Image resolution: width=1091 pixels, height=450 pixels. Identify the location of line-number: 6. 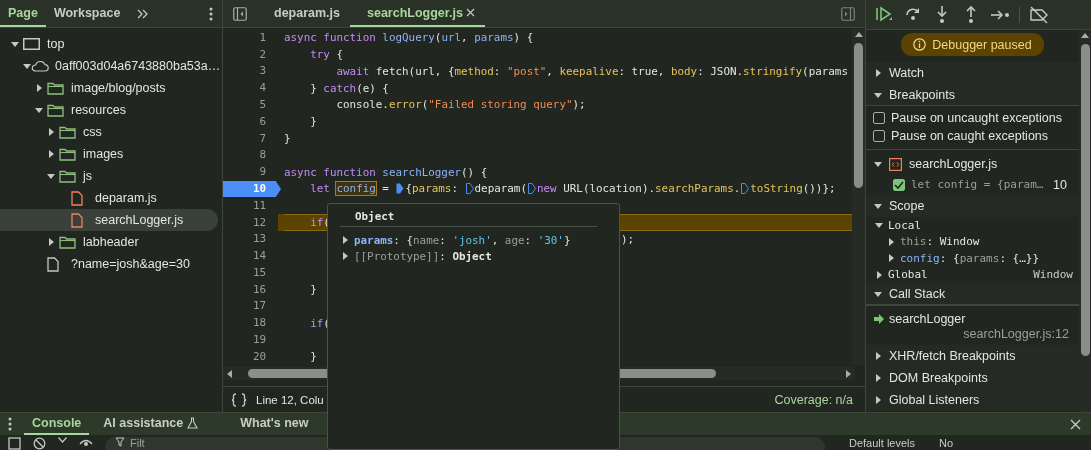
(250, 121).